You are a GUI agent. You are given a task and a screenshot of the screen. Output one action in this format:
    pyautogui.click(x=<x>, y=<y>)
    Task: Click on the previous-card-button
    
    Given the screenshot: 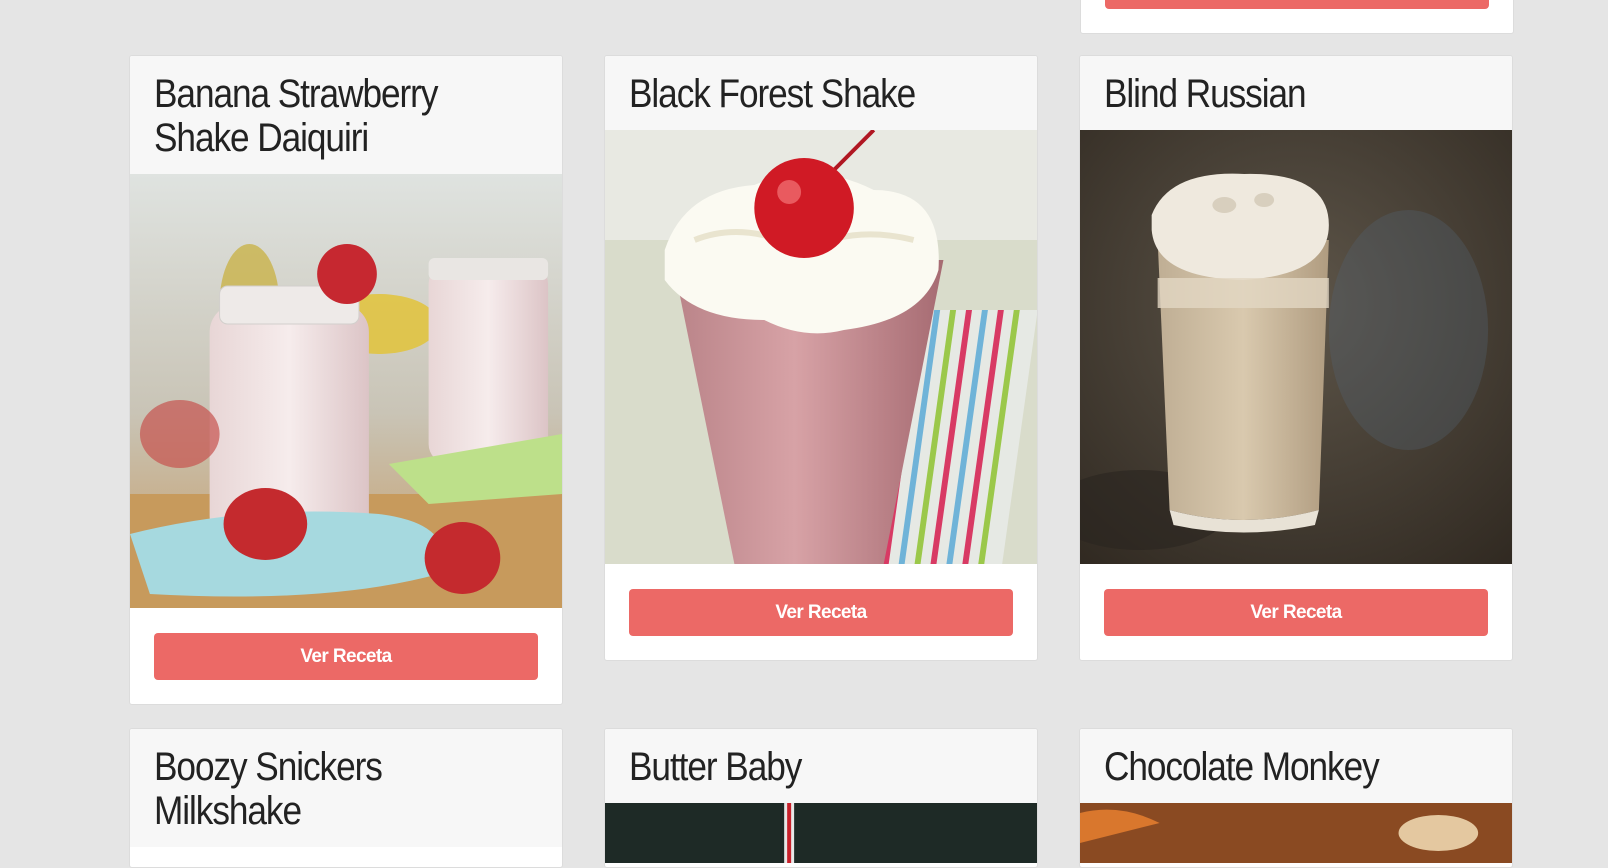 What is the action you would take?
    pyautogui.click(x=1297, y=4)
    